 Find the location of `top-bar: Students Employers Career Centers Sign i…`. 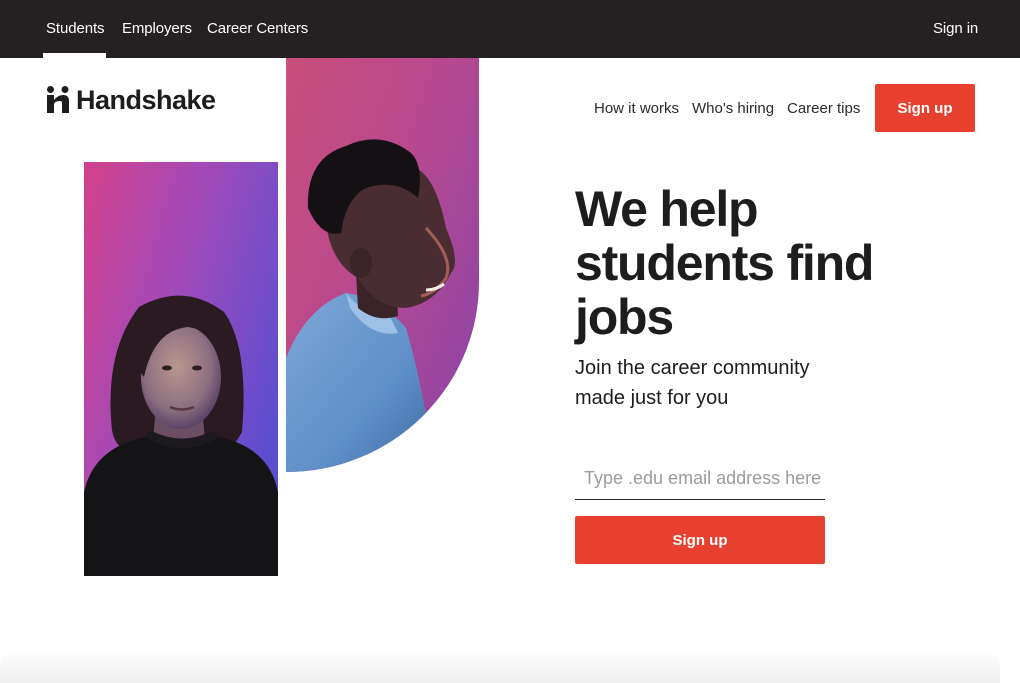

top-bar: Students Employers Career Centers Sign i… is located at coordinates (510, 29).